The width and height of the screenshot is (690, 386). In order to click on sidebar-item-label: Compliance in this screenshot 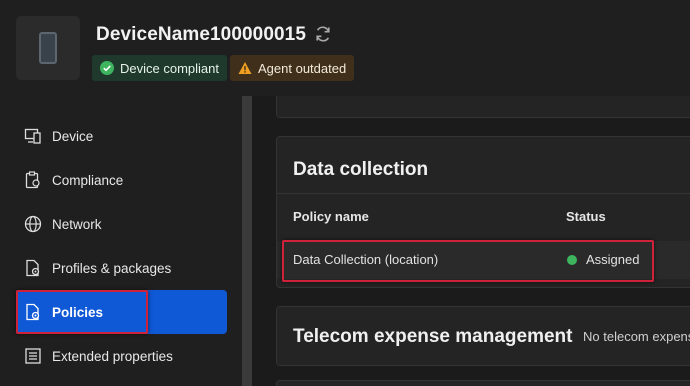, I will do `click(88, 180)`.